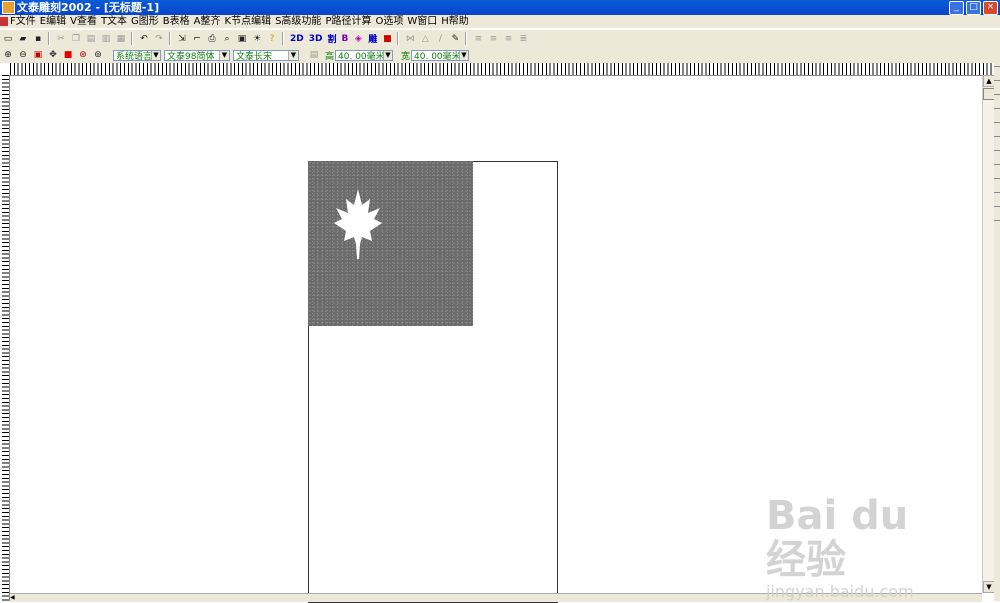 Image resolution: width=1000 pixels, height=603 pixels. I want to click on color-swatch-icon: ■, so click(387, 38).